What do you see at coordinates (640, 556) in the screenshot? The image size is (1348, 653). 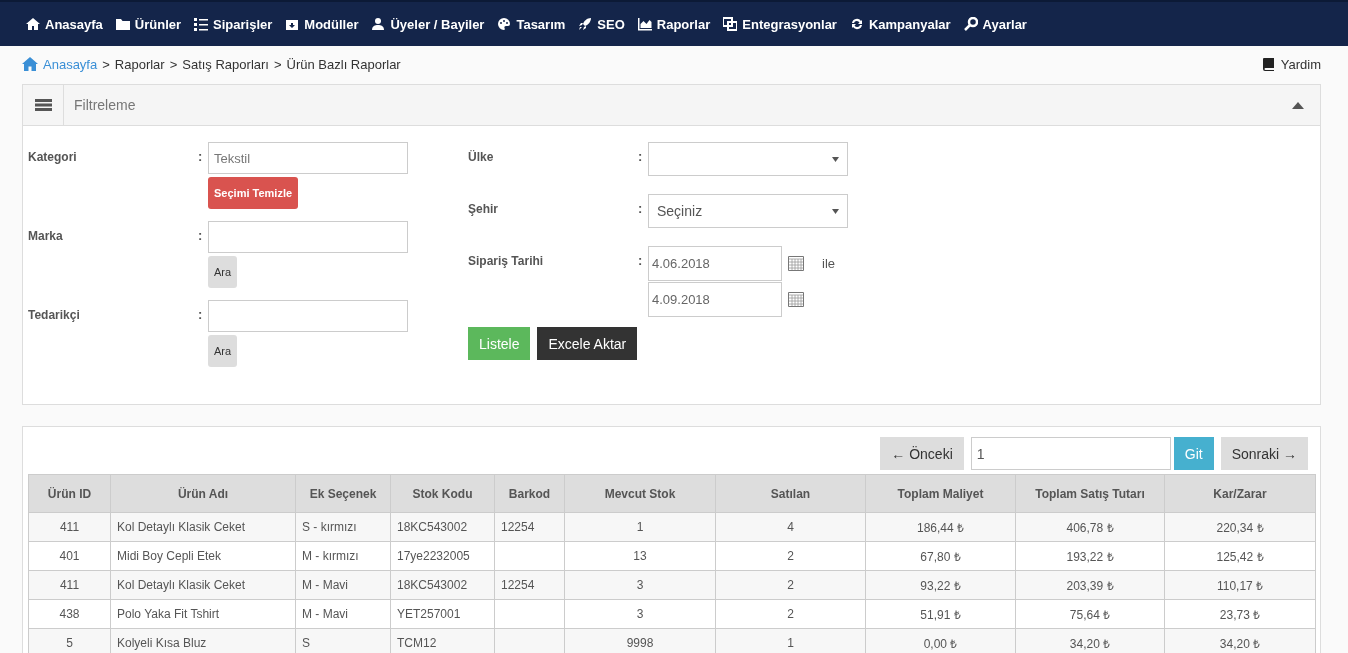 I see `table-cell: 13` at bounding box center [640, 556].